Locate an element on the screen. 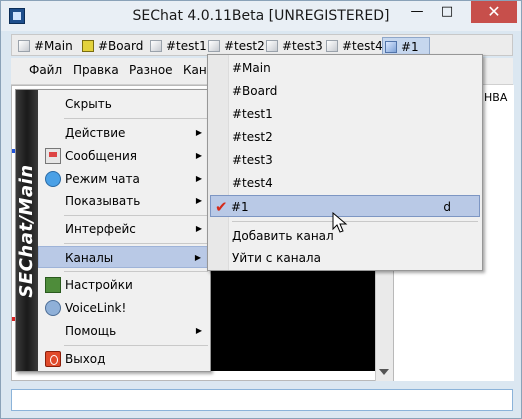 The height and width of the screenshot is (419, 522). menu-item-label: Скрыть is located at coordinates (88, 104).